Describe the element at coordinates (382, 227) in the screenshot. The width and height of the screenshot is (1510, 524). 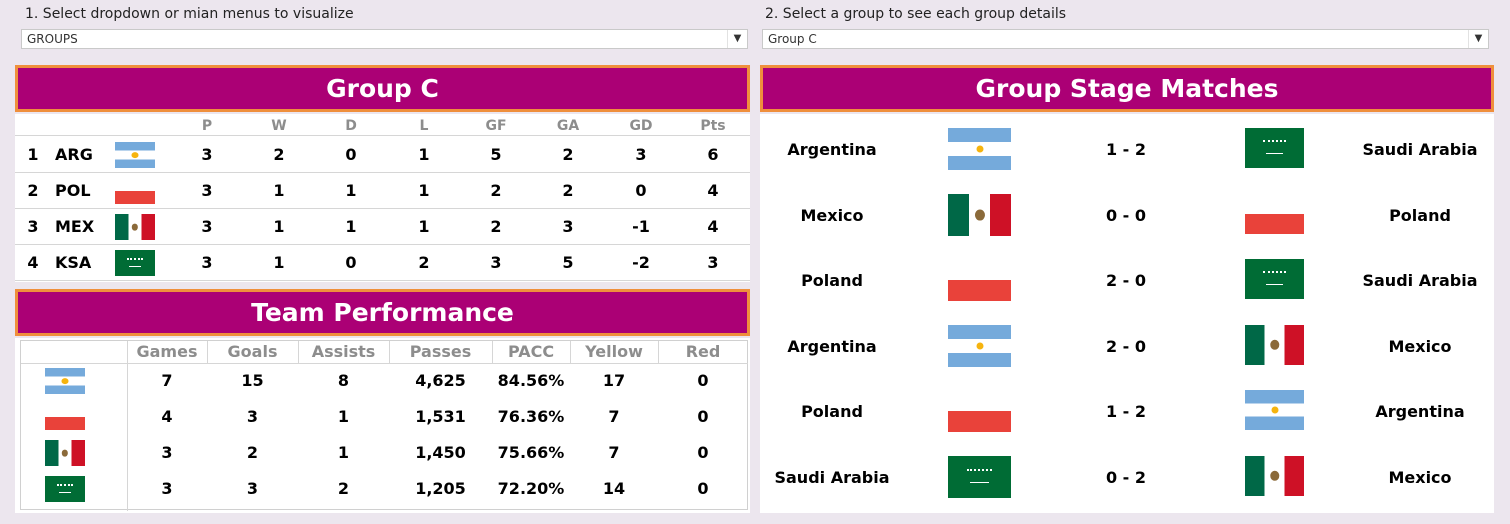
I see `standings-row: 3 MEX 3 1 1 1 2 3 -1 4` at that location.